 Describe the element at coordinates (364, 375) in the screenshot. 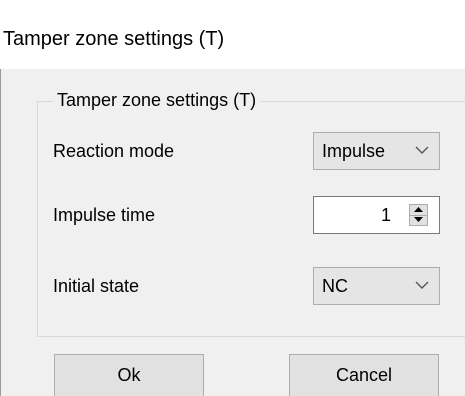

I see `cancel-button: Cancel` at that location.